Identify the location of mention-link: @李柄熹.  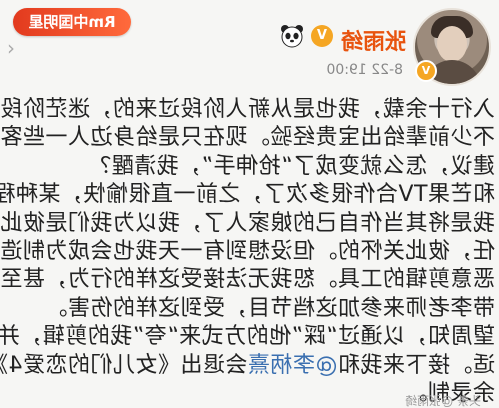
(292, 365).